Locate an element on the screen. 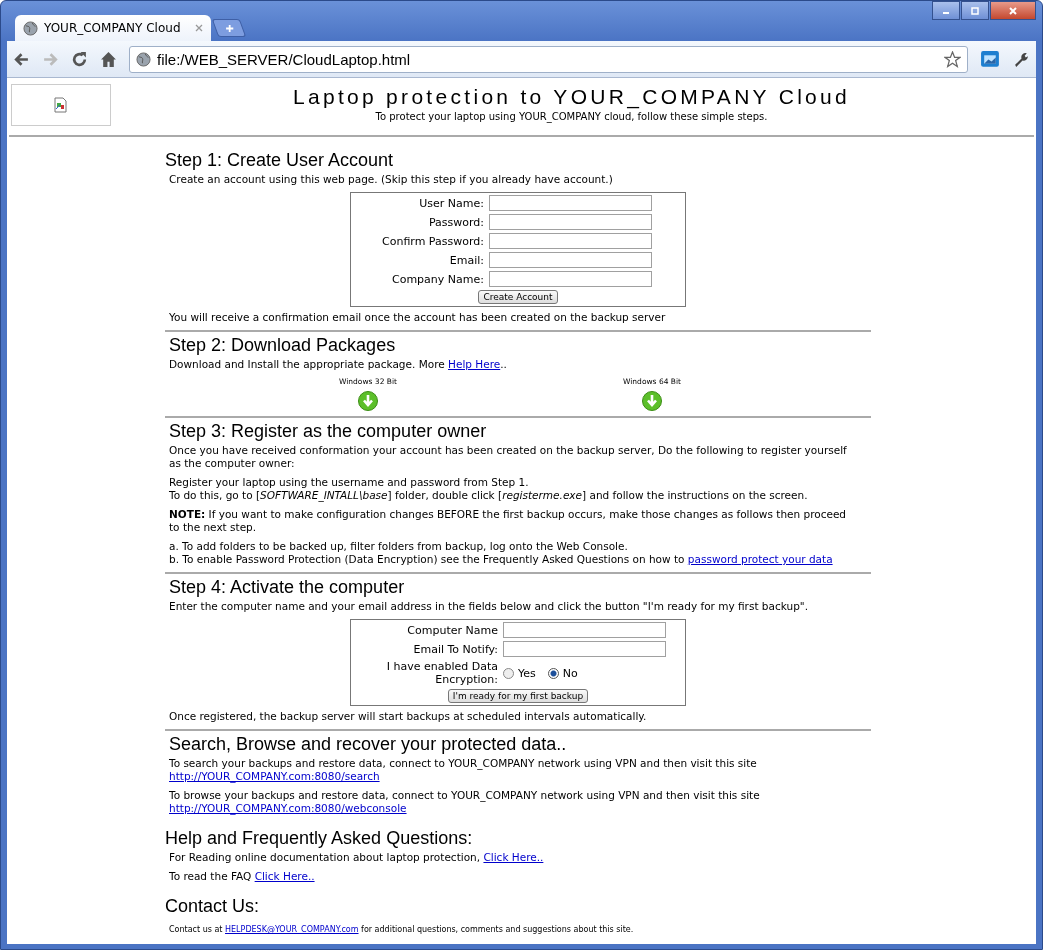 The height and width of the screenshot is (950, 1043). browser-tab: YOUR_COMPANY Cloud is located at coordinates (113, 28).